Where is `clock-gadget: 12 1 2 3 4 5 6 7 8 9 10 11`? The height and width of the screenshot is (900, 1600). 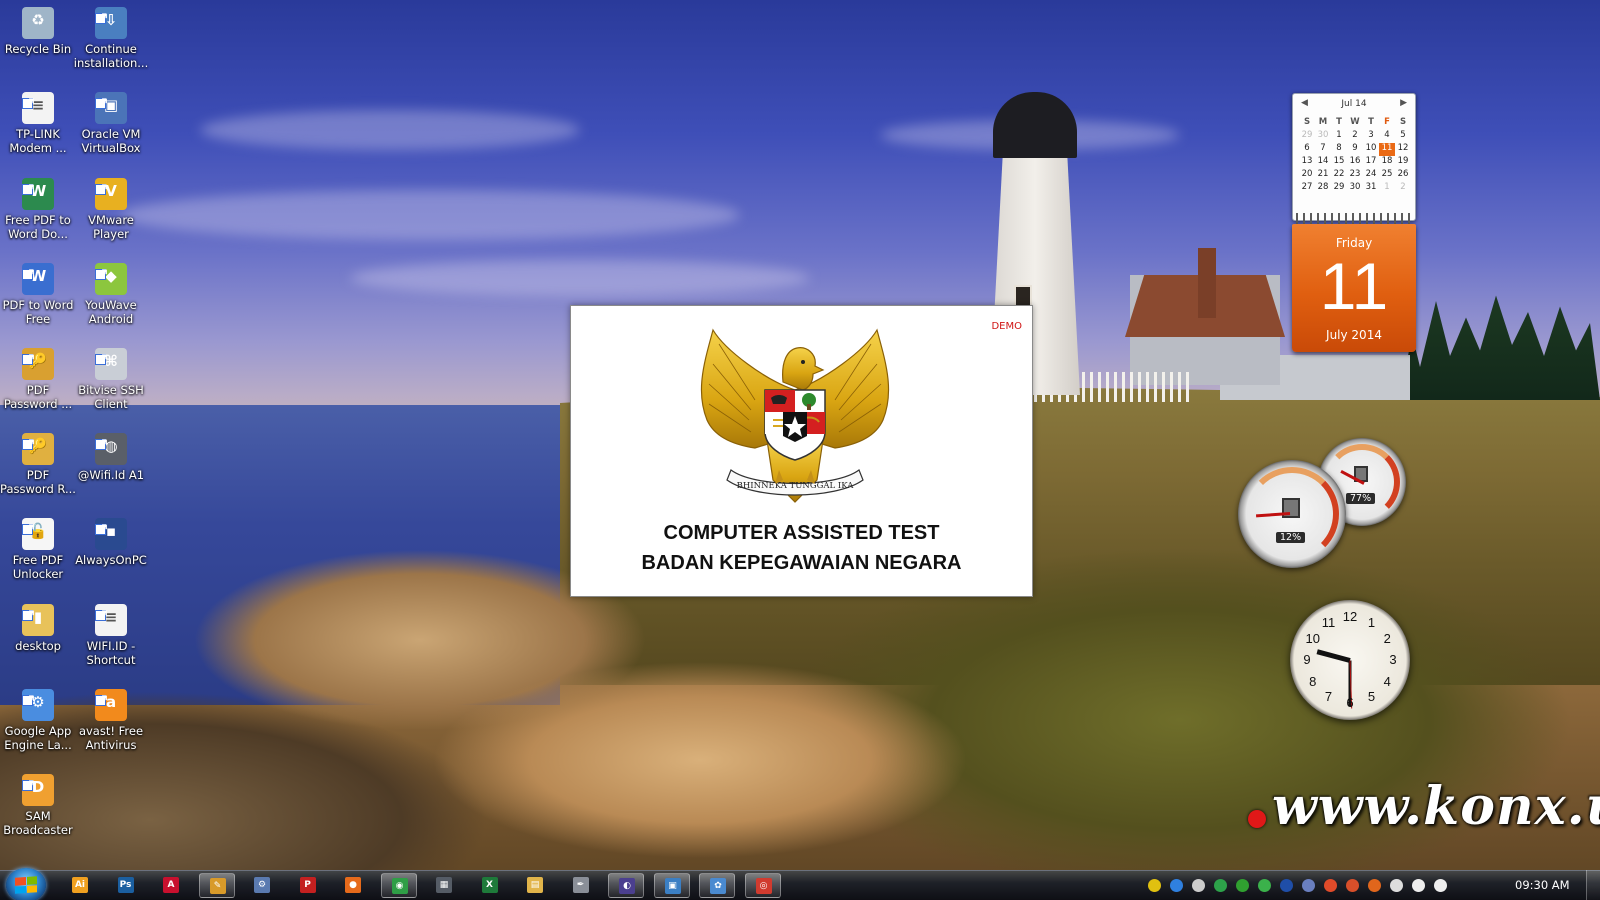 clock-gadget: 12 1 2 3 4 5 6 7 8 9 10 11 is located at coordinates (1350, 660).